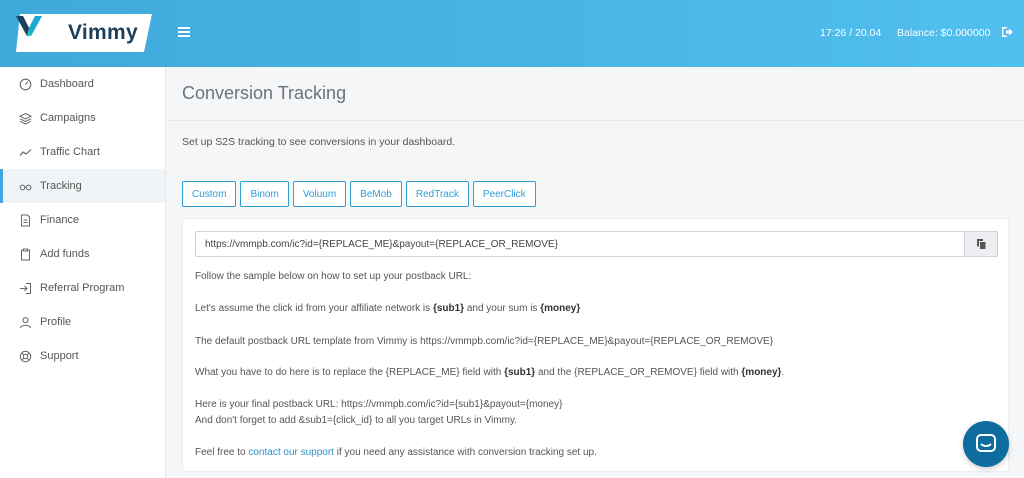 This screenshot has width=1024, height=478. I want to click on sidebar-item-add-funds: Add funds, so click(82, 254).